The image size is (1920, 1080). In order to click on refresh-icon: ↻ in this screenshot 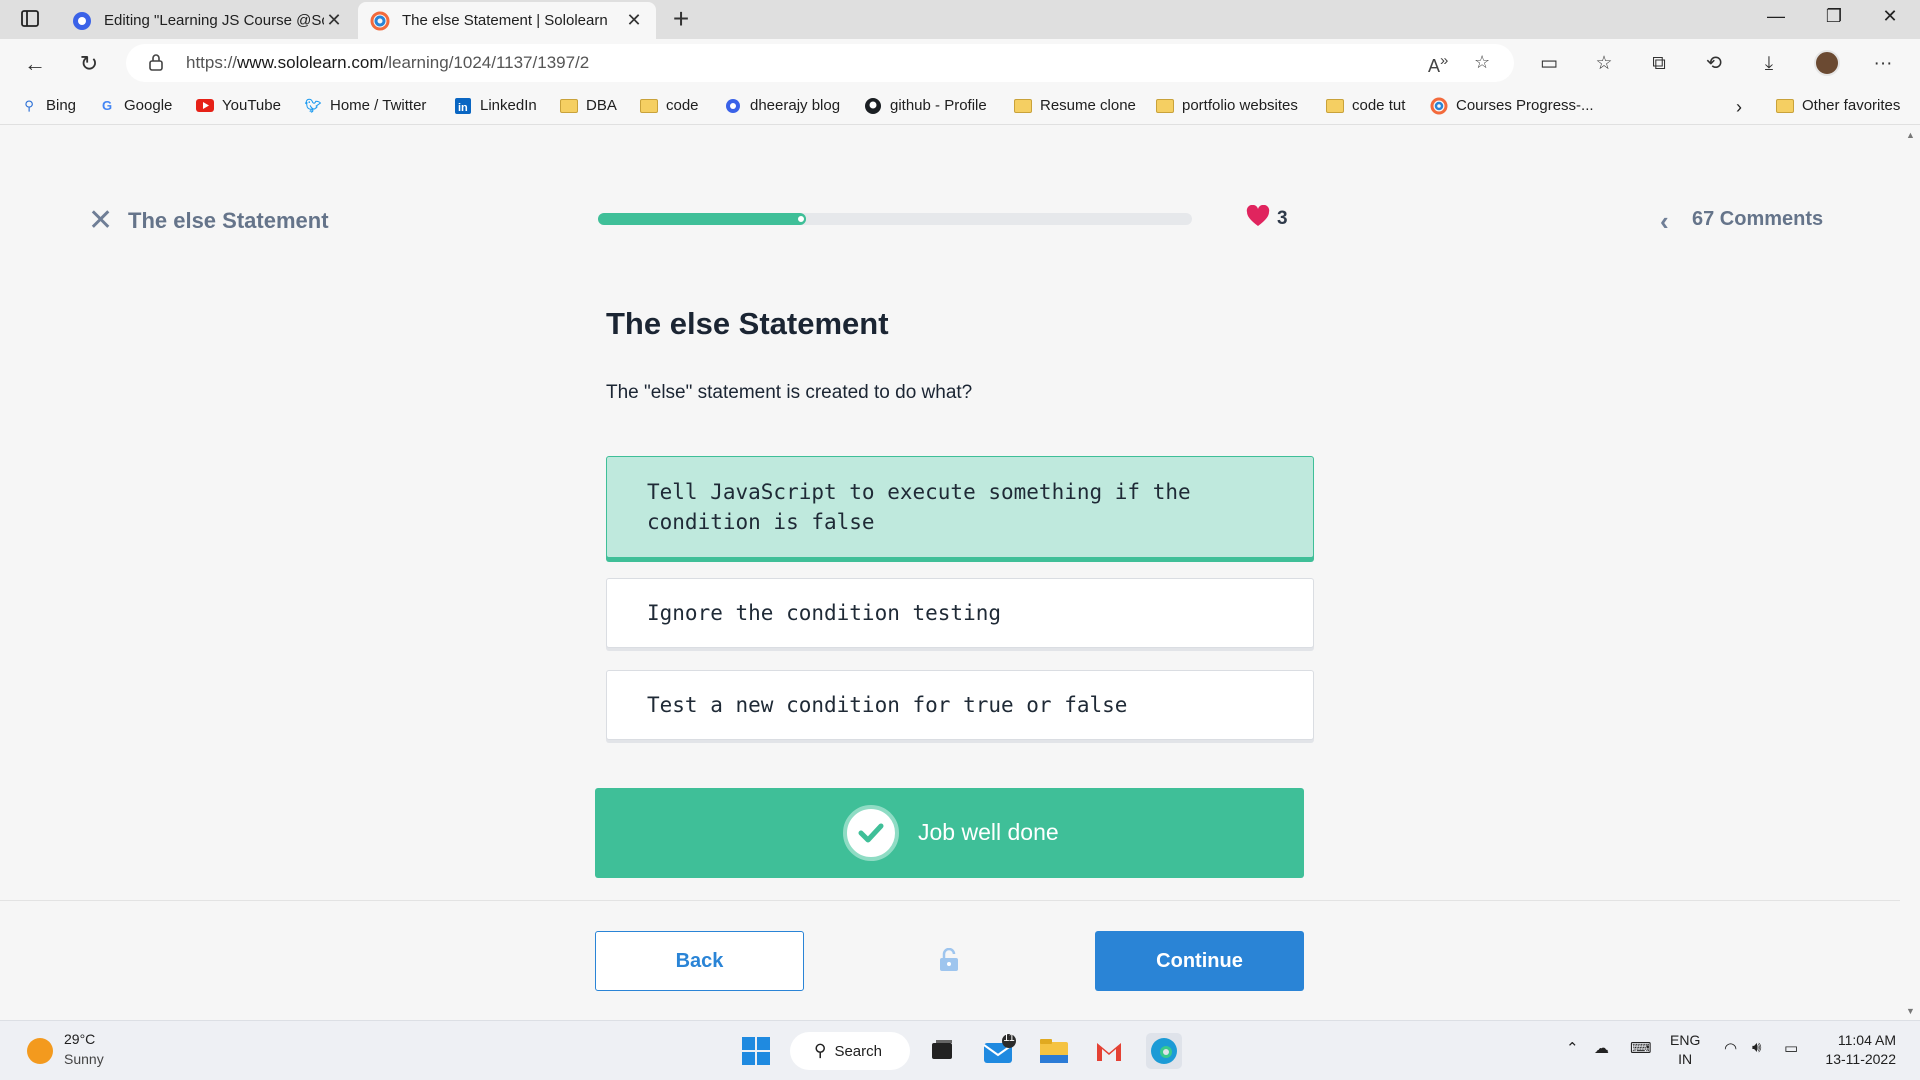, I will do `click(89, 64)`.